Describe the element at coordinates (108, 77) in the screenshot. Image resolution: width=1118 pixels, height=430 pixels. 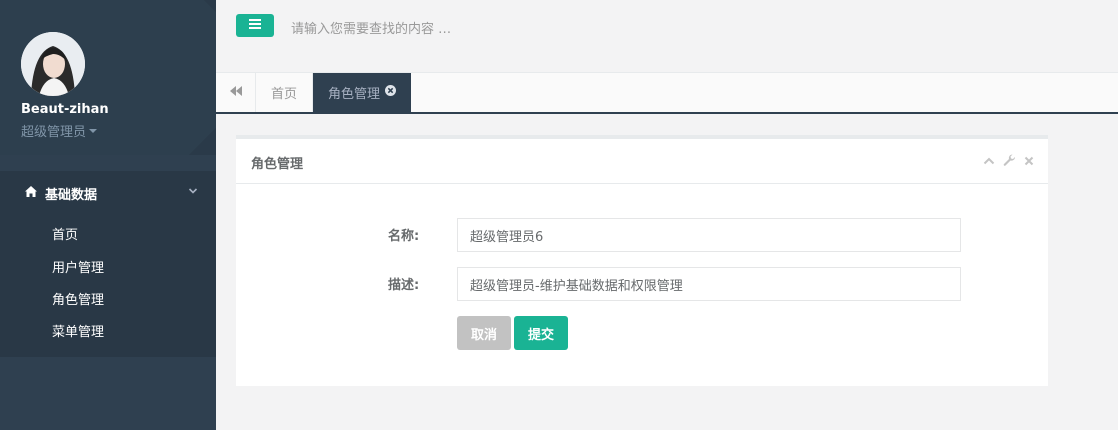
I see `profile-card: Beaut-zihan 超级管理员` at that location.